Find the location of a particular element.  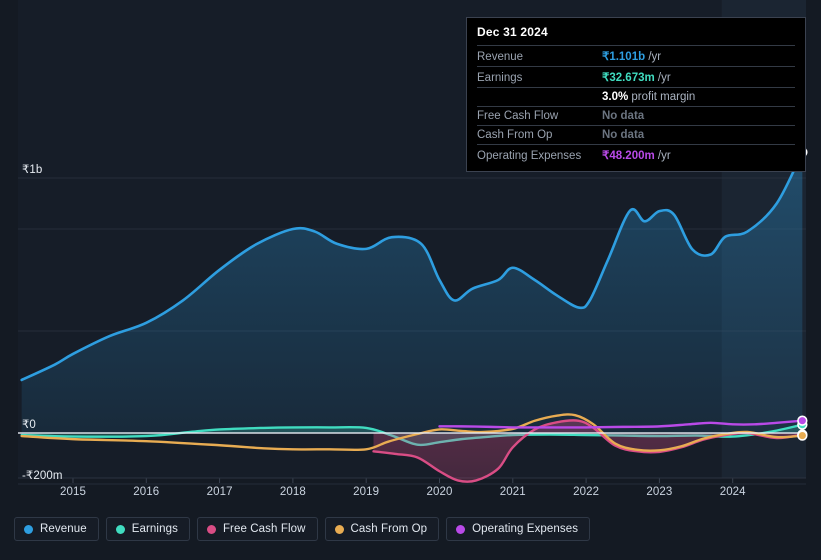

tooltip-row-label: Operating Expenses is located at coordinates (529, 156).